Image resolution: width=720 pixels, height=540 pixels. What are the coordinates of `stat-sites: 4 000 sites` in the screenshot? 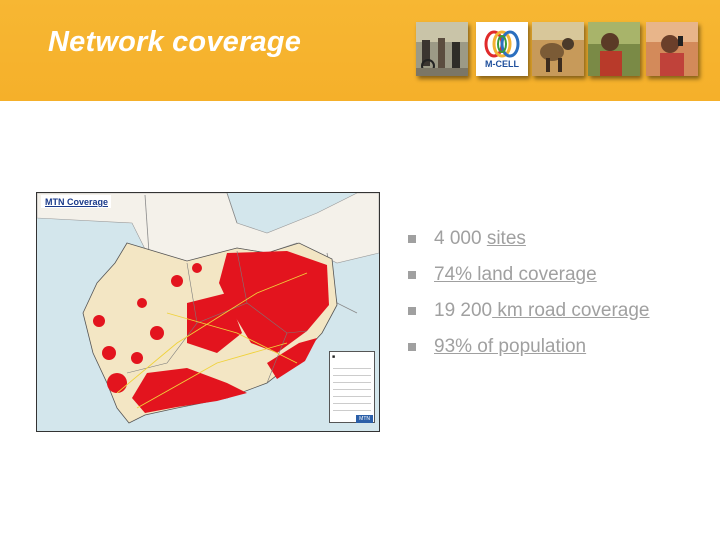 It's located at (528, 246).